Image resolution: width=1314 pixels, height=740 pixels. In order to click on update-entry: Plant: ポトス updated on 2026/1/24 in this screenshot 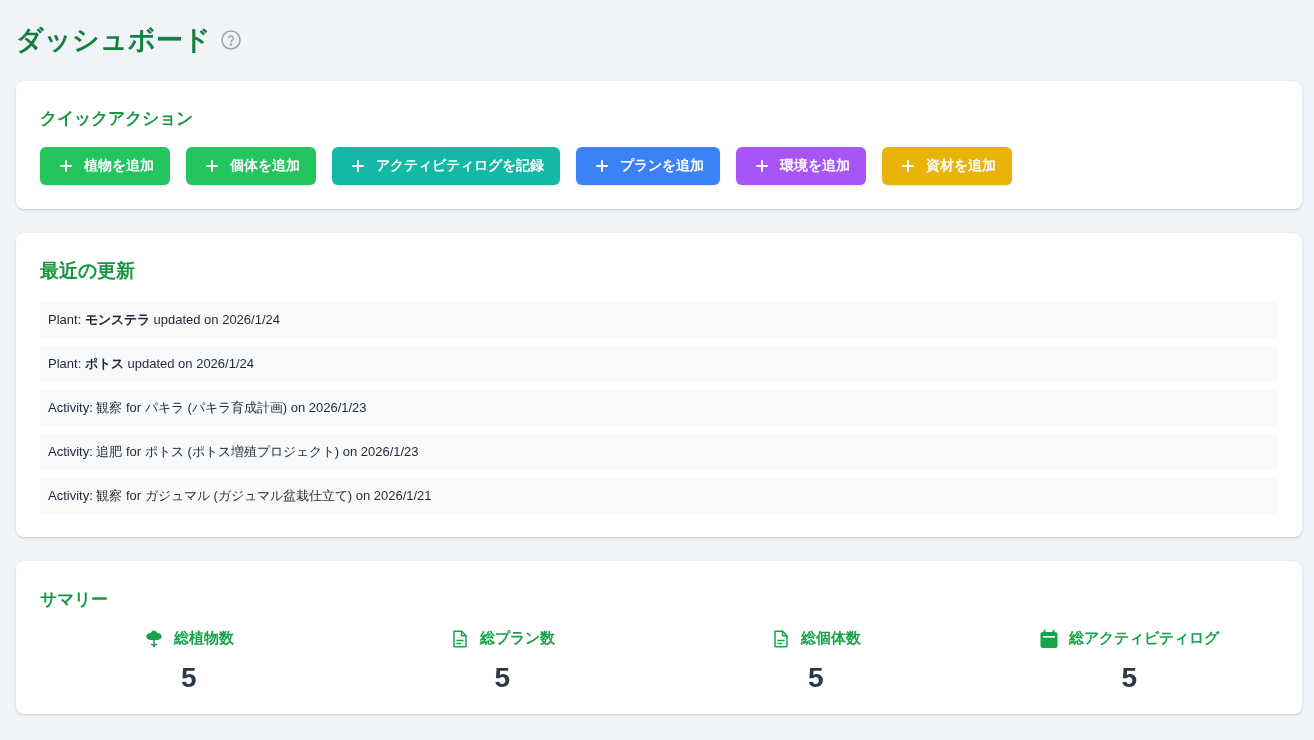, I will do `click(659, 363)`.